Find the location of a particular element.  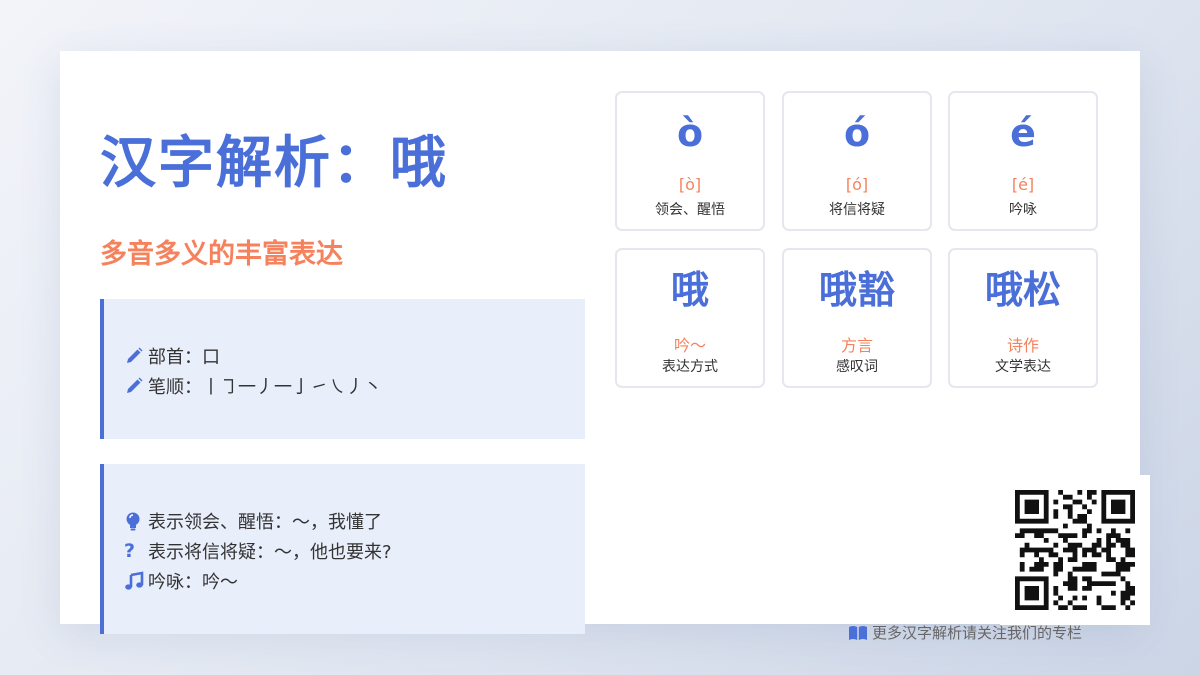

footer-text: 更多汉字解析请关注我们的专栏 is located at coordinates (977, 633).